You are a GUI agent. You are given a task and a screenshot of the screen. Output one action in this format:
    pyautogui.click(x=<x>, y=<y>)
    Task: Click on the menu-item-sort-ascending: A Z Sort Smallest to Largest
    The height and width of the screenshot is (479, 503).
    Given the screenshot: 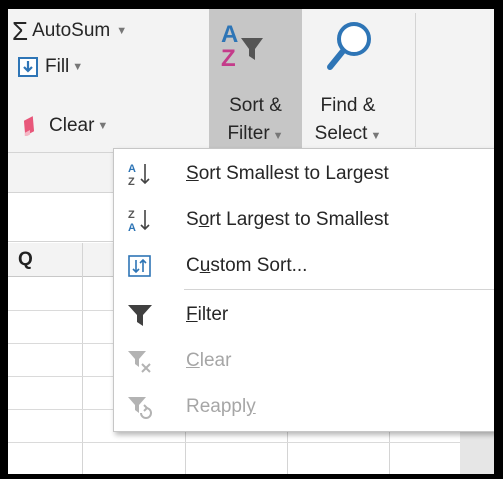 What is the action you would take?
    pyautogui.click(x=304, y=174)
    